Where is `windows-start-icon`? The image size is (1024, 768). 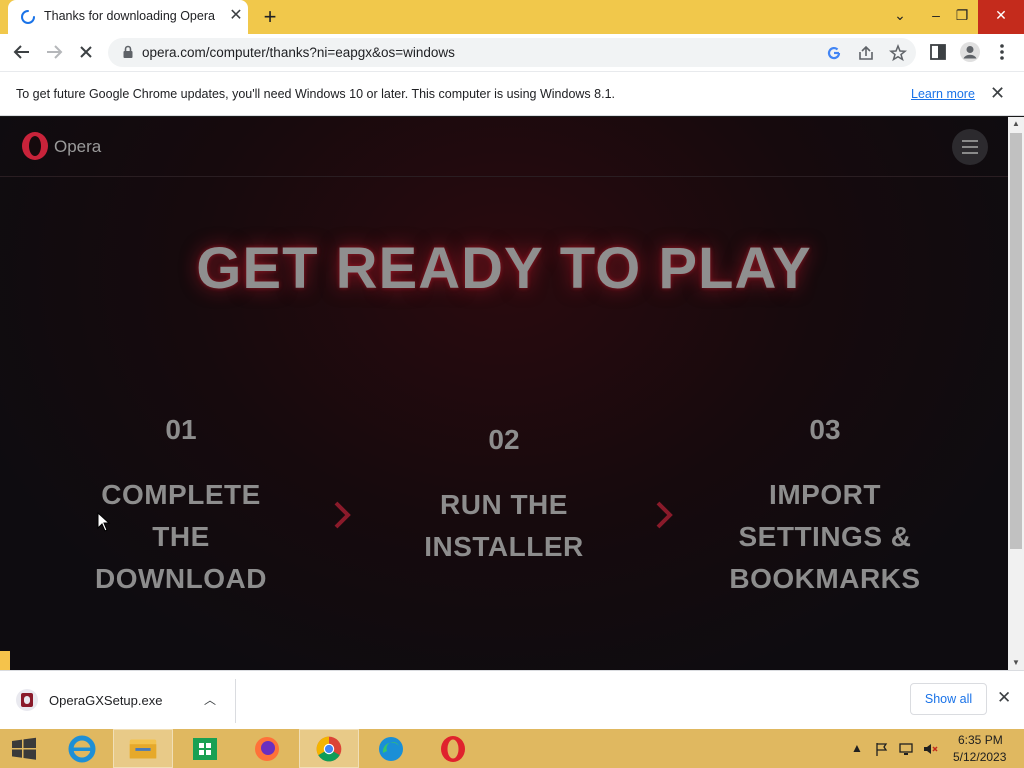 windows-start-icon is located at coordinates (30, 748).